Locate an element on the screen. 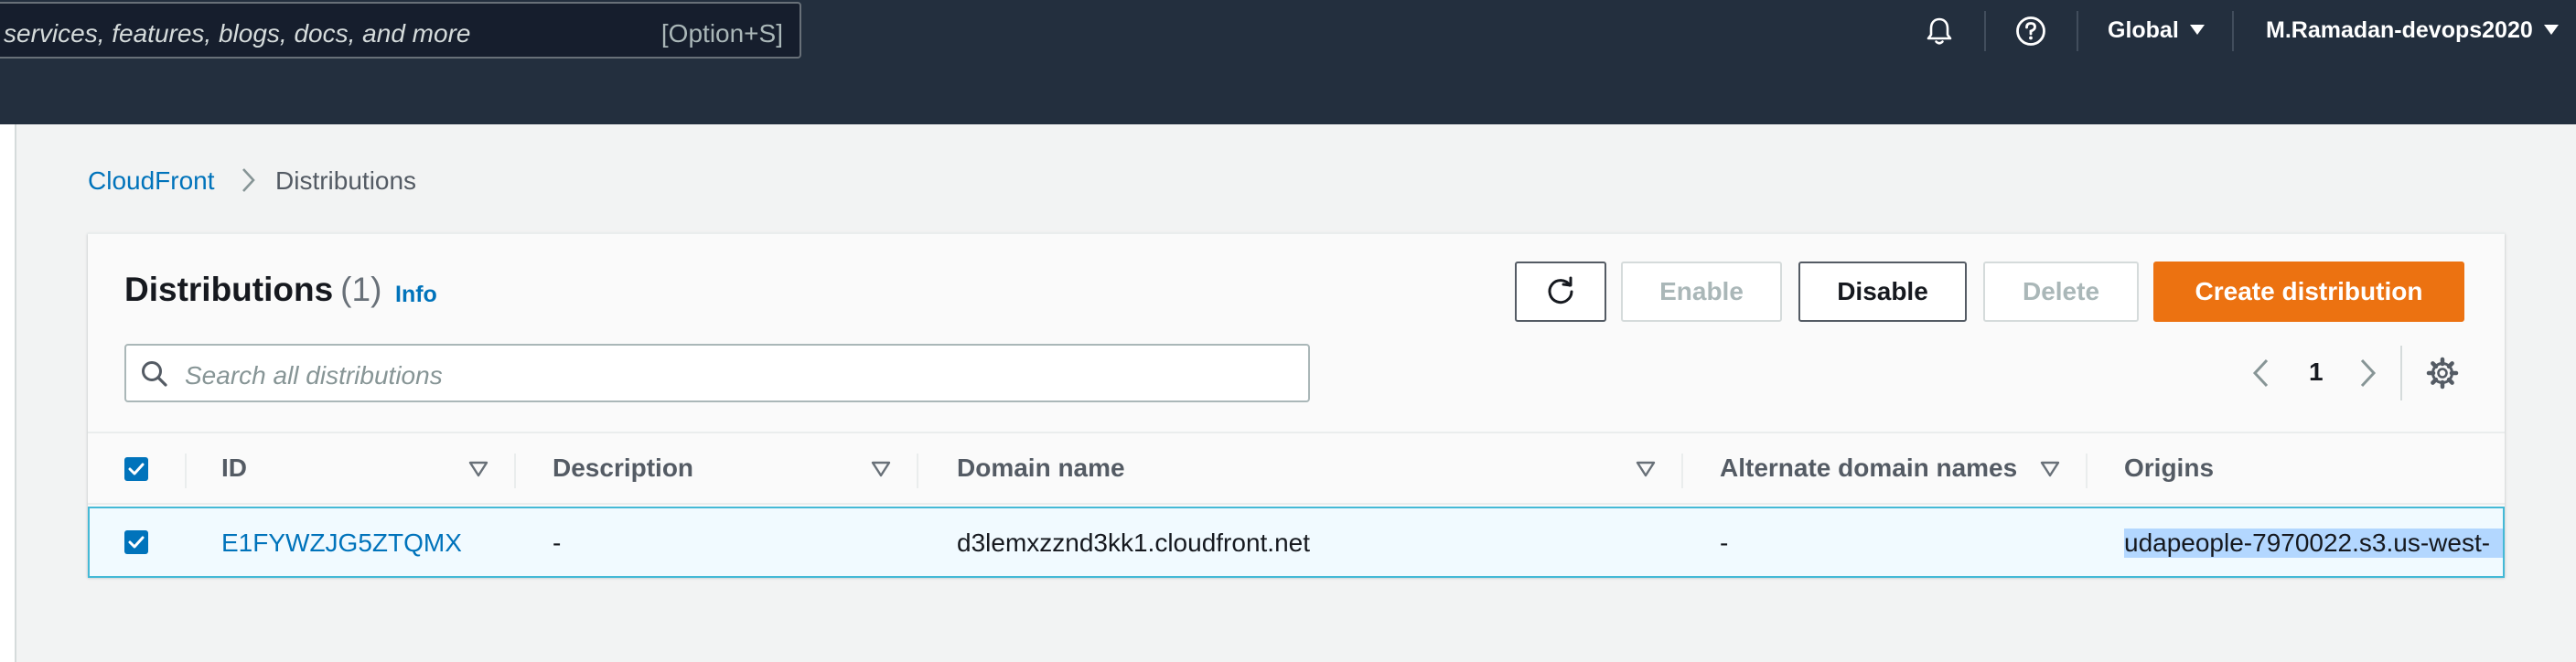 Image resolution: width=2576 pixels, height=662 pixels. account-label: M.Ramadan-devops2020 is located at coordinates (2400, 30).